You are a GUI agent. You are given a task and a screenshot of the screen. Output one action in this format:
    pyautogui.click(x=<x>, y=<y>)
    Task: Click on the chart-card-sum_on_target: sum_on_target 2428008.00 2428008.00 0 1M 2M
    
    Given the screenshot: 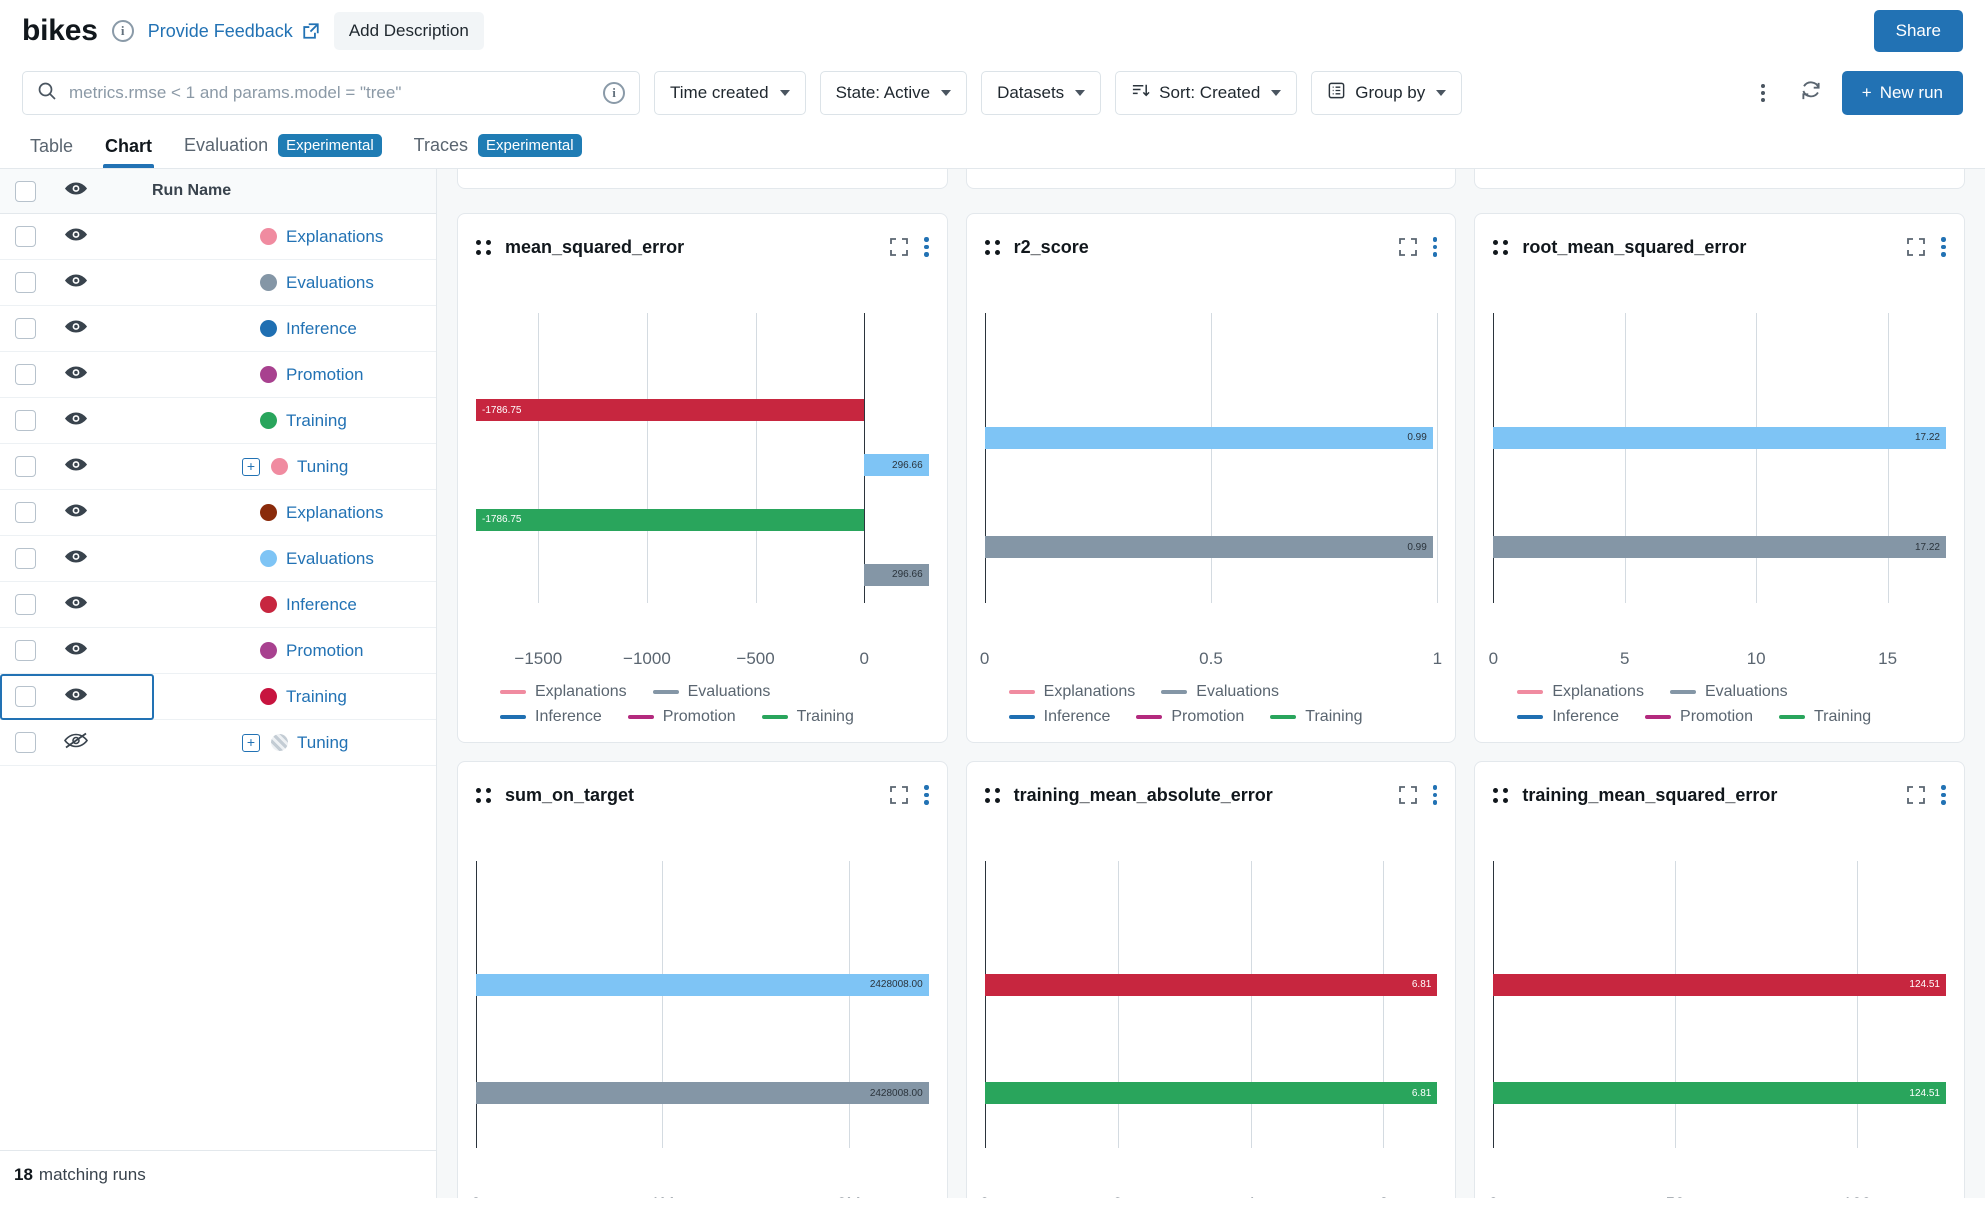 What is the action you would take?
    pyautogui.click(x=702, y=979)
    